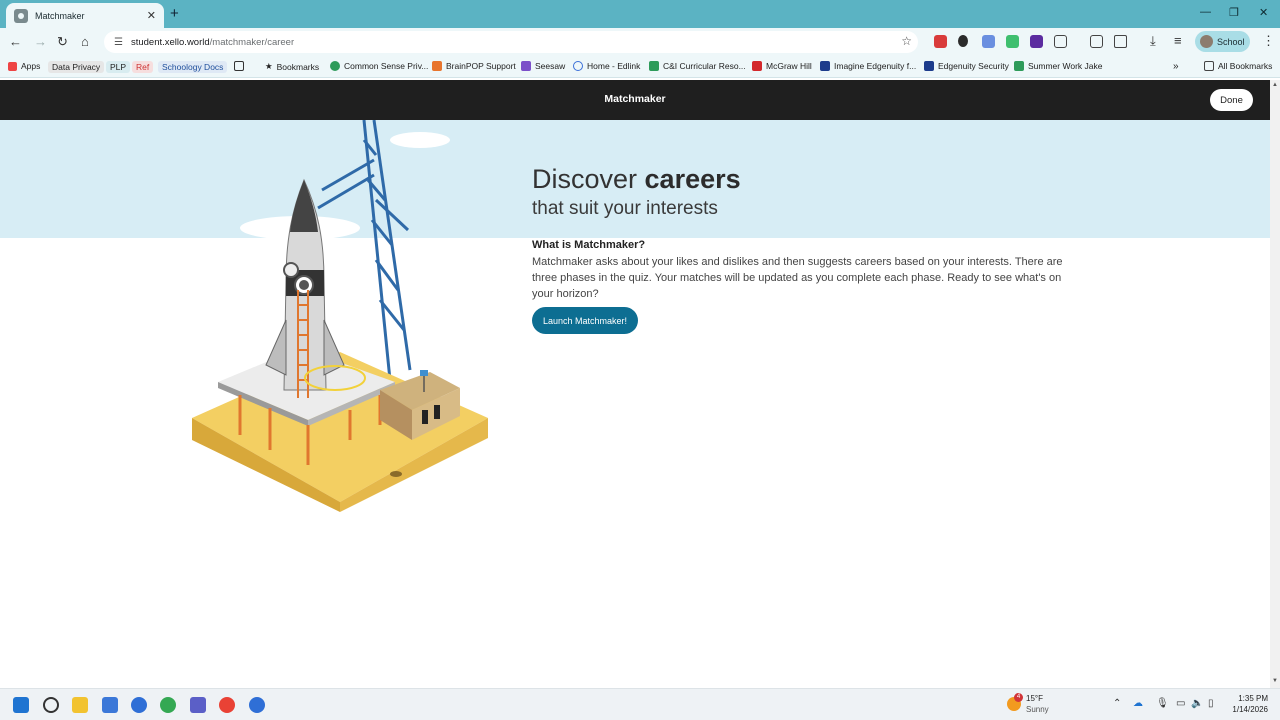 Image resolution: width=1280 pixels, height=720 pixels. I want to click on minimize-icon: —, so click(1205, 12).